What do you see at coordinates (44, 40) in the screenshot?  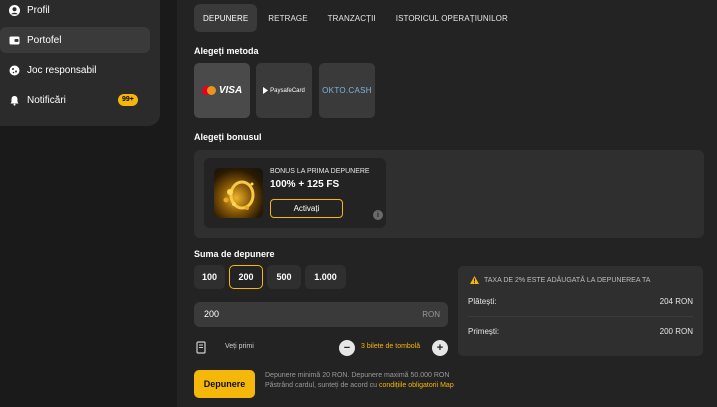 I see `sidebar-item-label: Portofel` at bounding box center [44, 40].